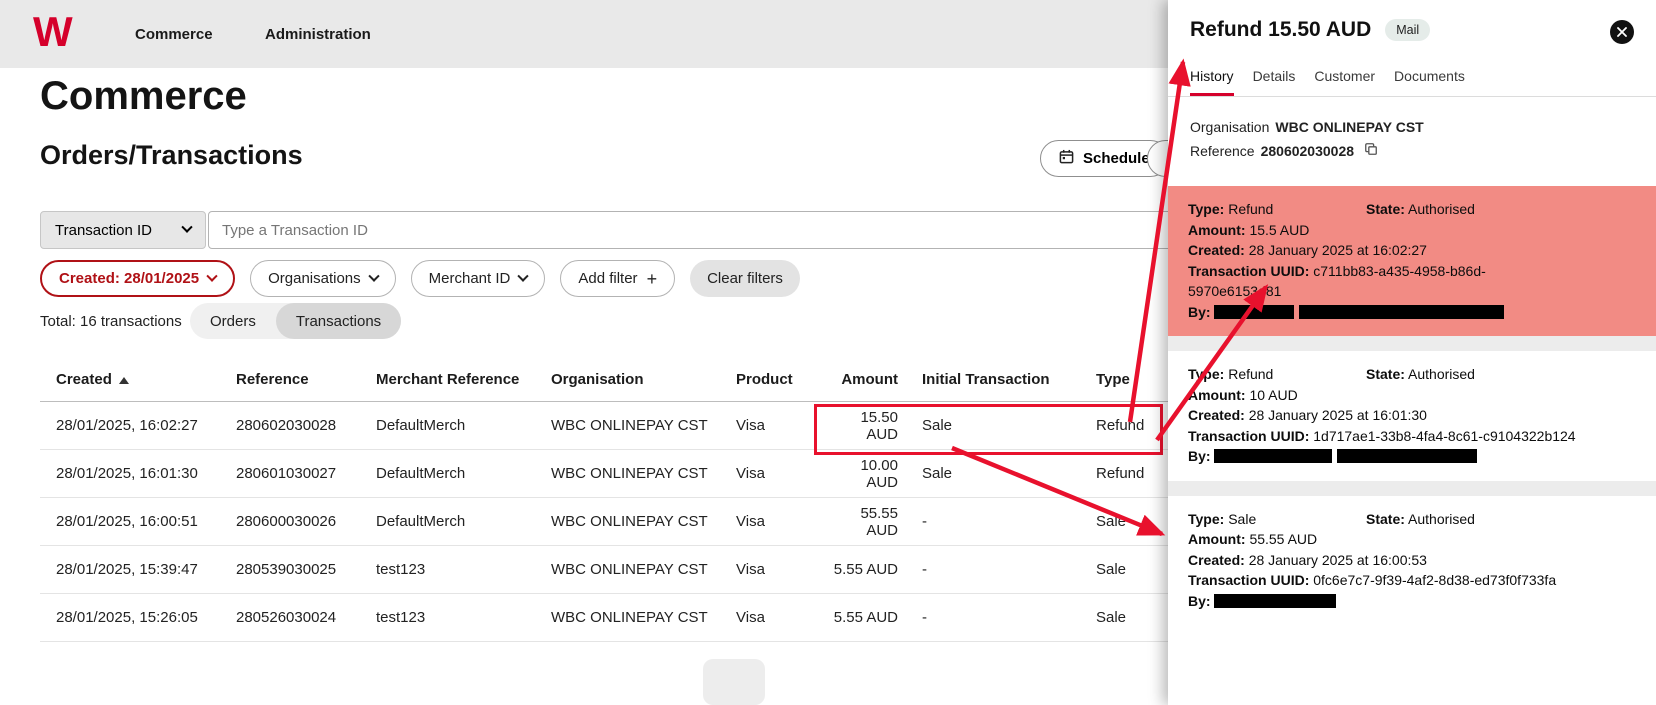 The height and width of the screenshot is (705, 1656). What do you see at coordinates (879, 473) in the screenshot?
I see `cell-amount: 10.00 AUD` at bounding box center [879, 473].